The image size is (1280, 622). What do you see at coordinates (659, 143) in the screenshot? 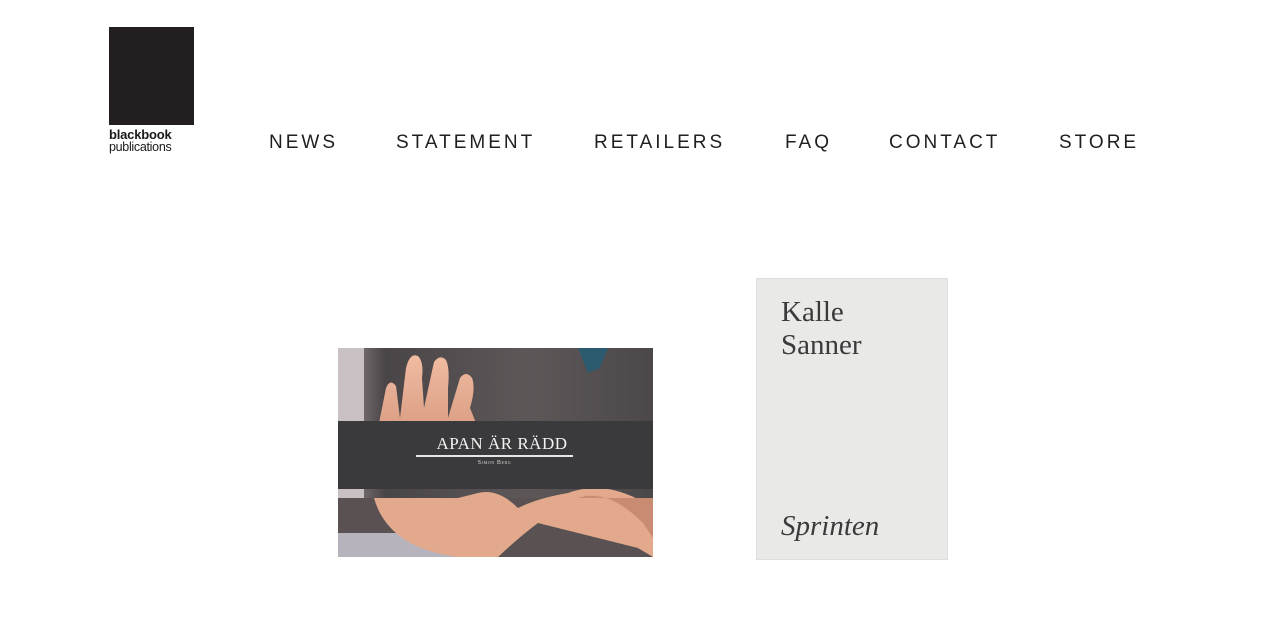
I see `nav-retailers: RETAILERS` at bounding box center [659, 143].